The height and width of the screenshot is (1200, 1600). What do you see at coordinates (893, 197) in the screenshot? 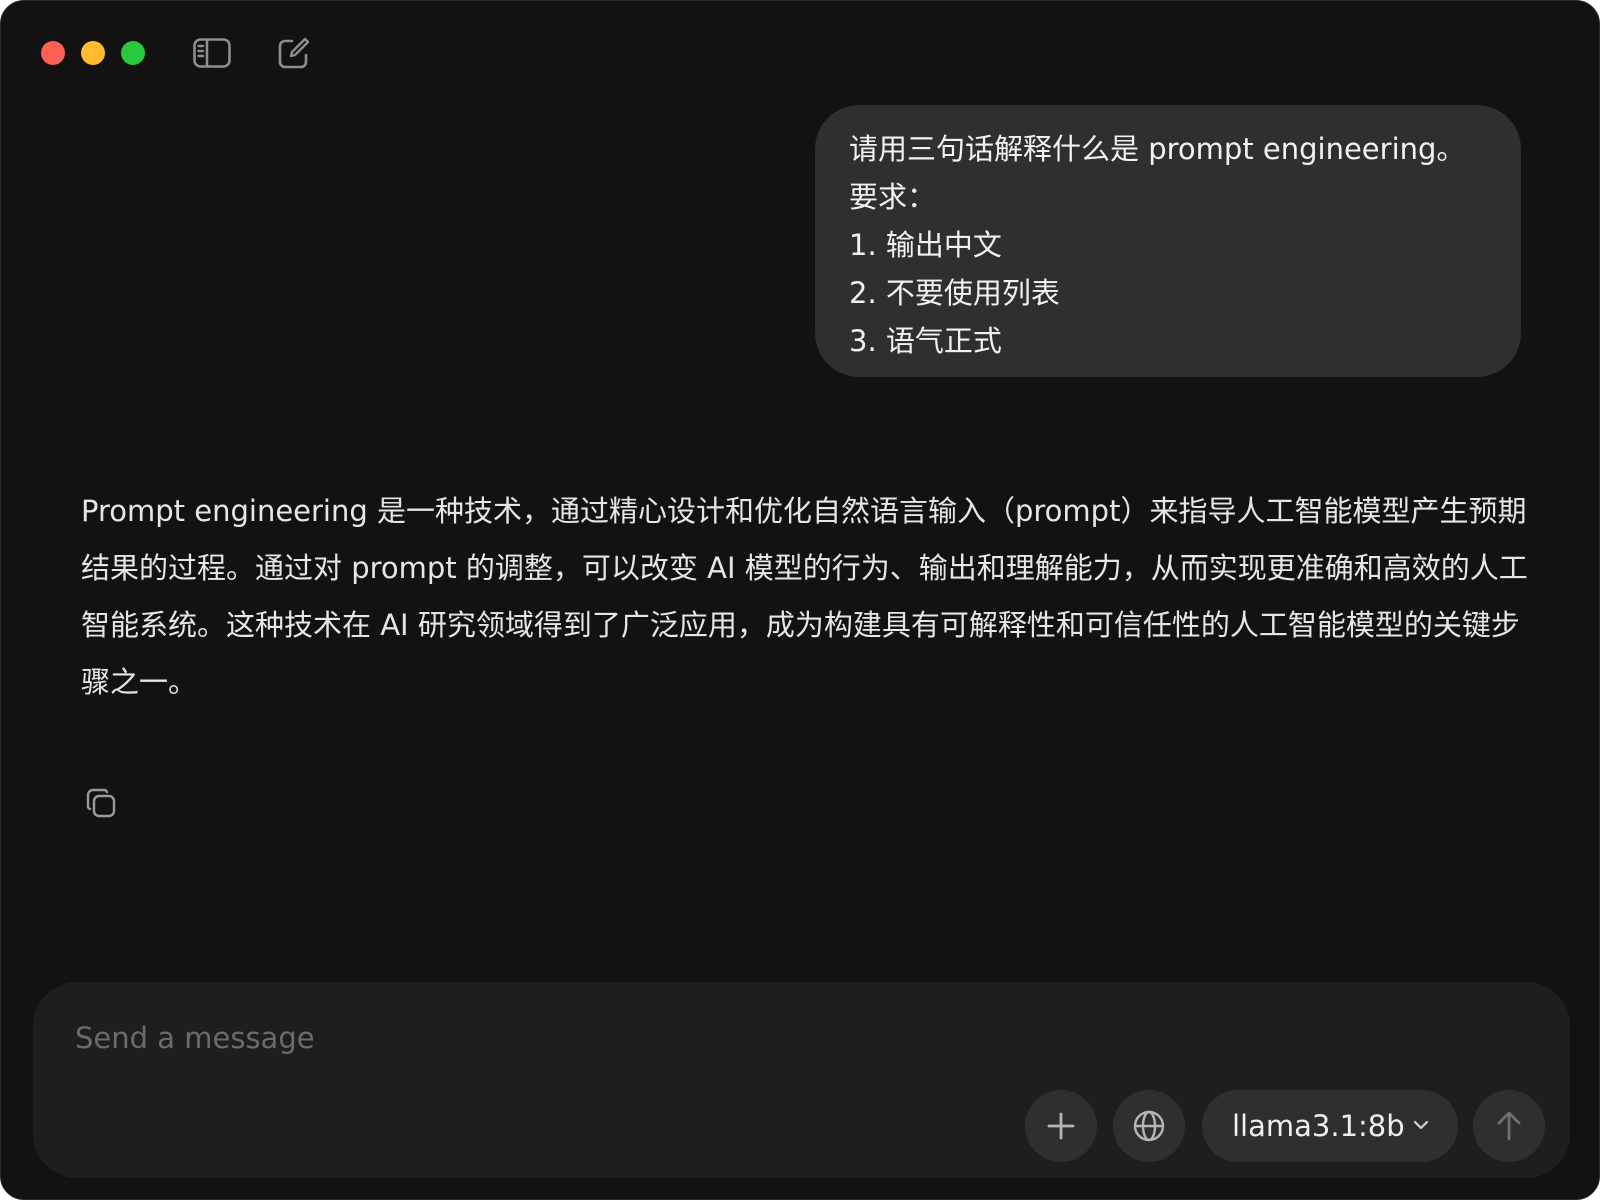
I see `user-message-line: 要求：` at bounding box center [893, 197].